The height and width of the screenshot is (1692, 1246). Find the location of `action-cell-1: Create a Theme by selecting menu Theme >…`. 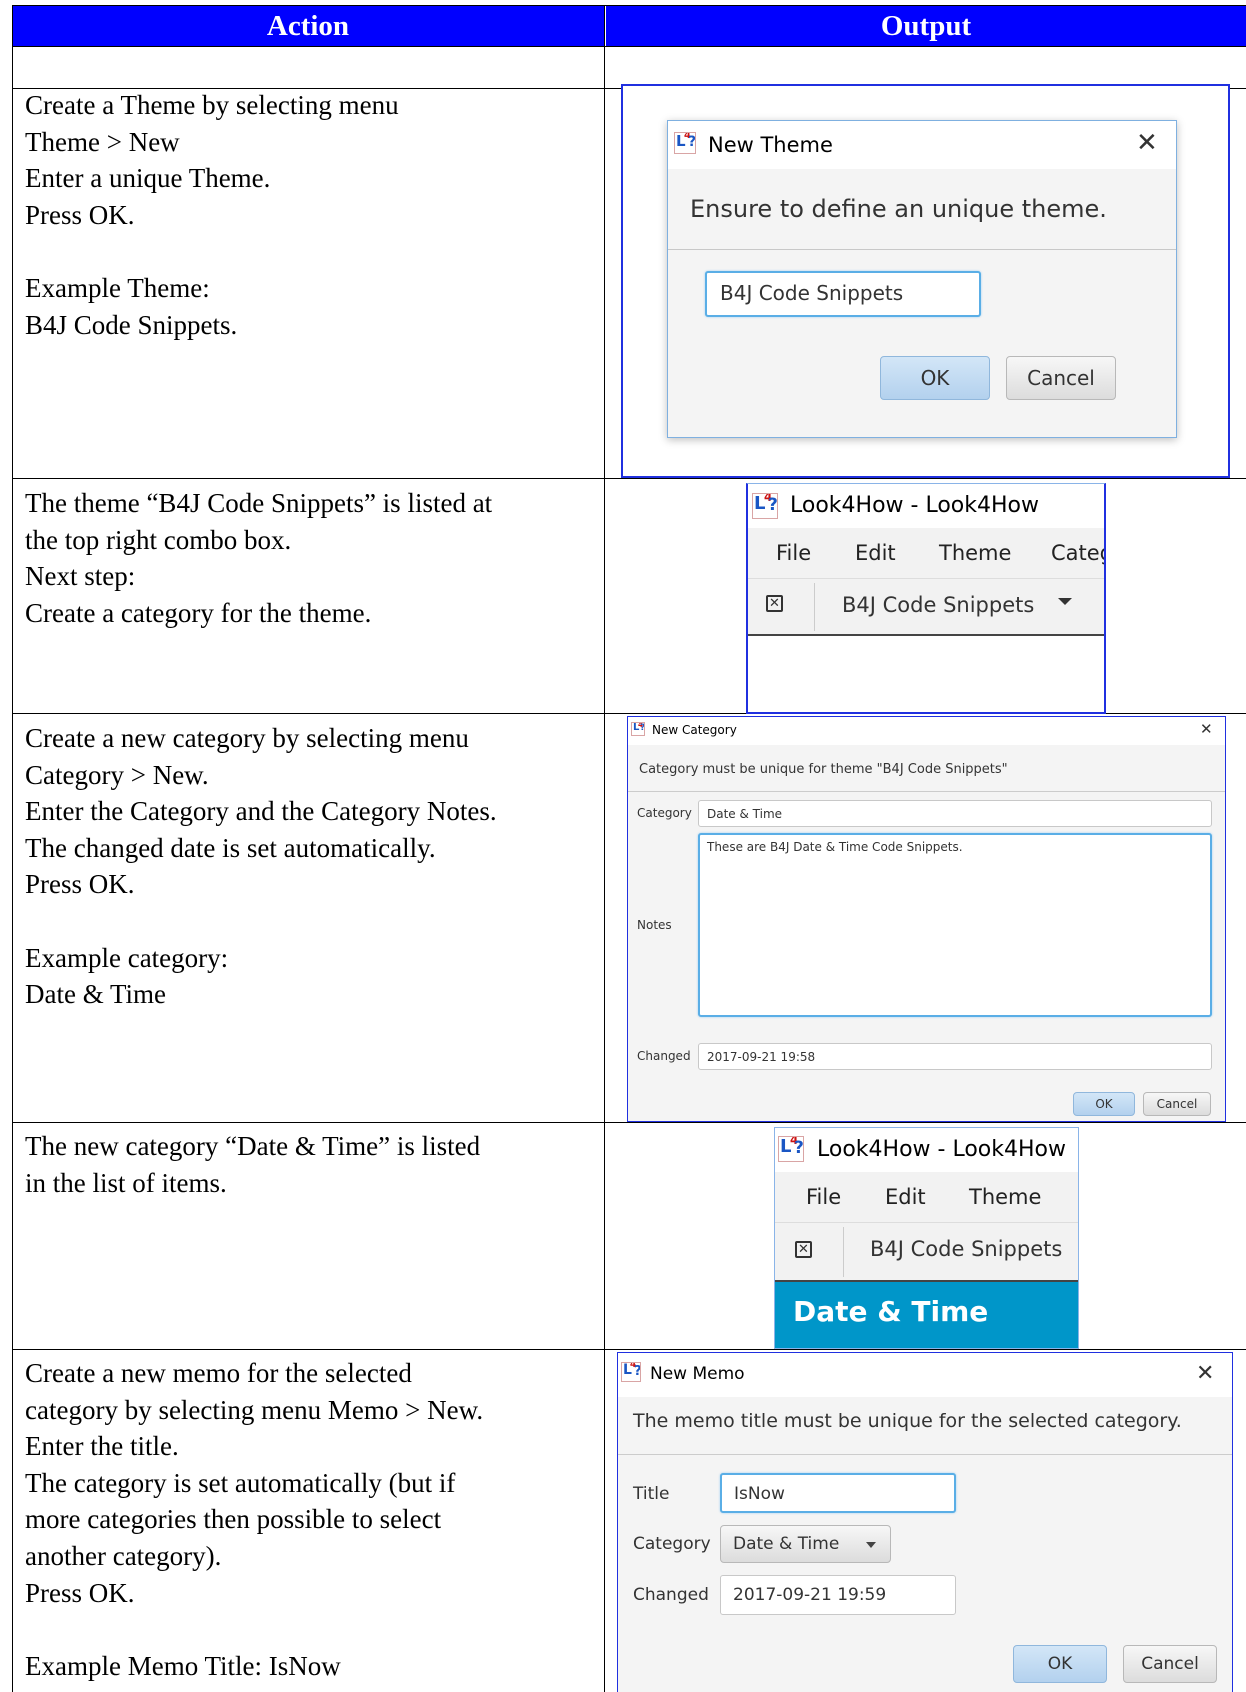

action-cell-1: Create a Theme by selecting menu Theme >… is located at coordinates (315, 215).